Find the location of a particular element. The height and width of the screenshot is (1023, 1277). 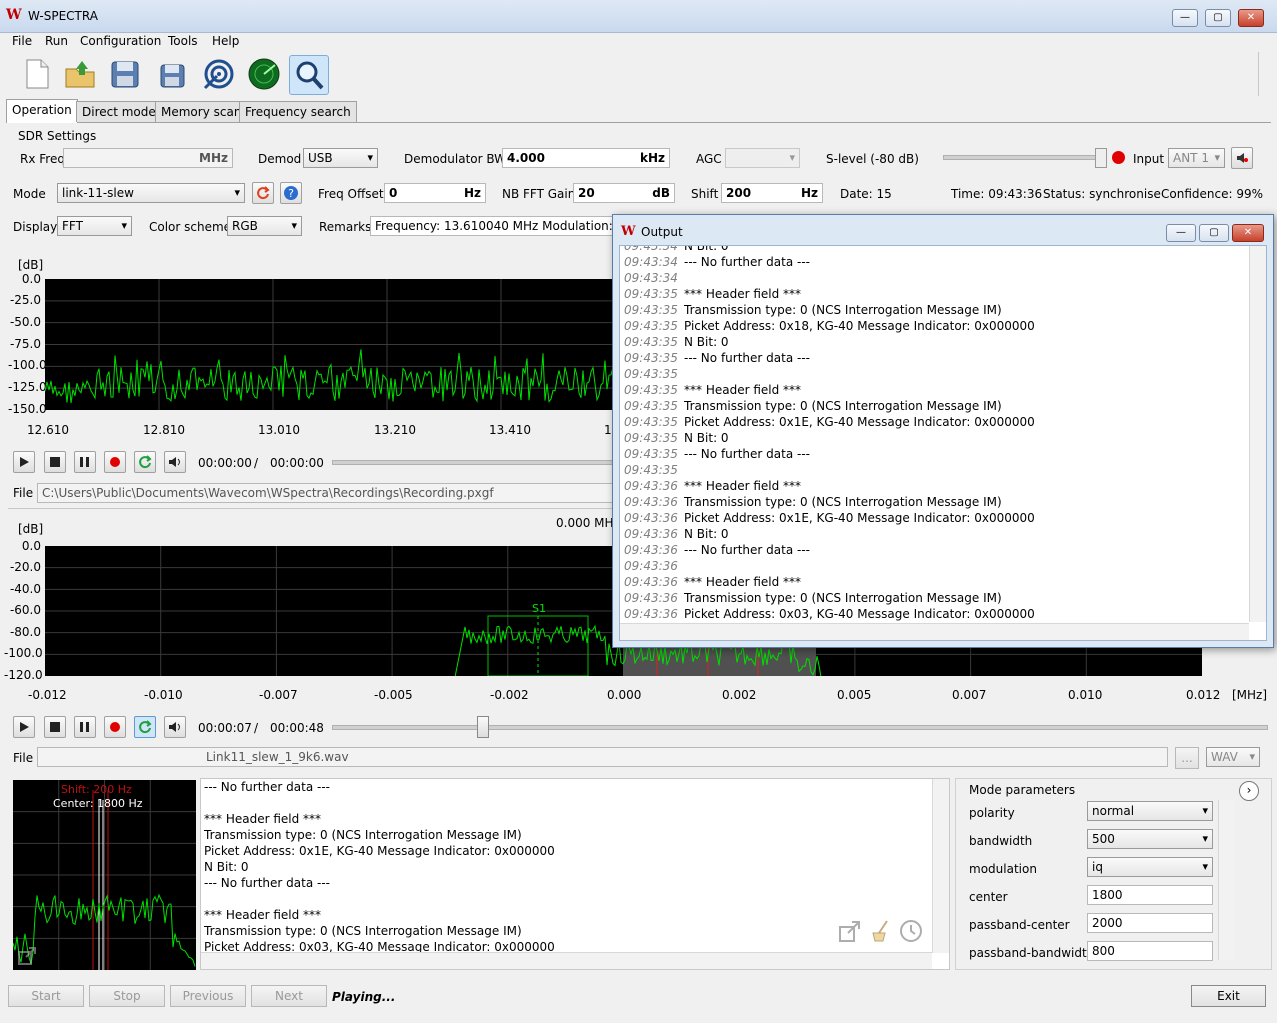

toolbar-scroll is located at coordinates (1263, 74).